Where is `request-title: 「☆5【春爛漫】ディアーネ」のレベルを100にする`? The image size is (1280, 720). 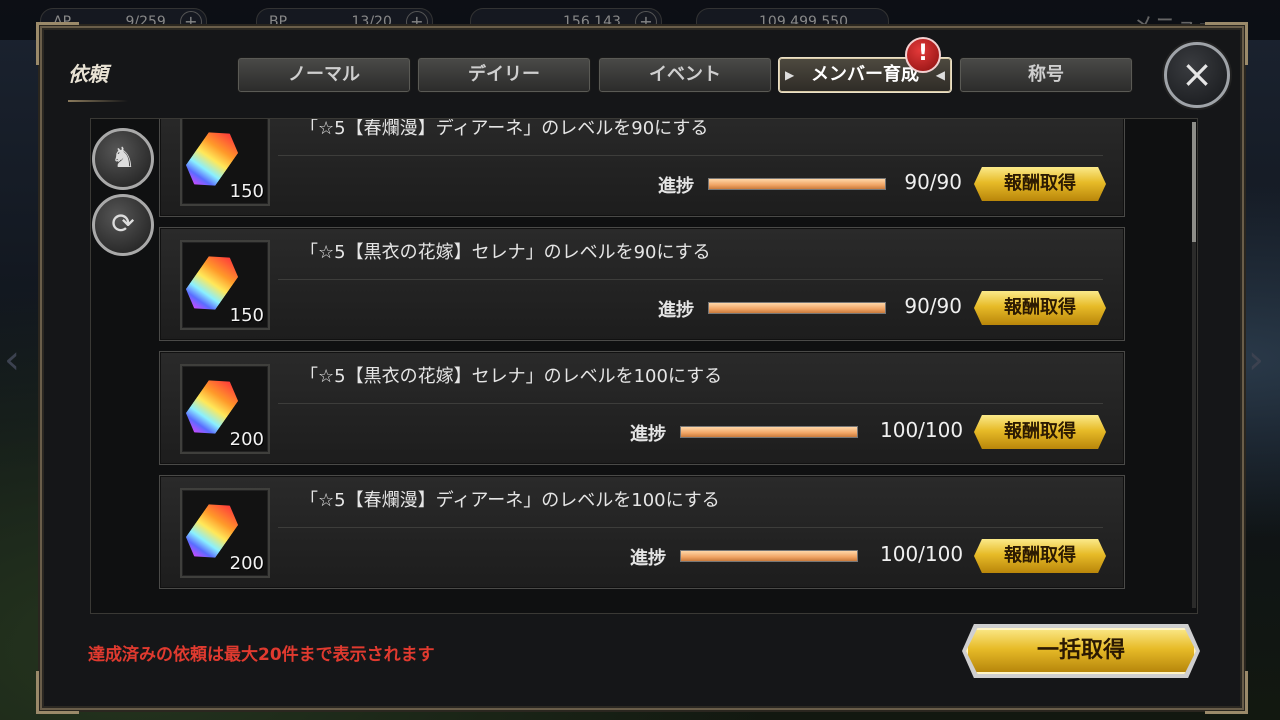 request-title: 「☆5【春爛漫】ディアーネ」のレベルを100にする is located at coordinates (510, 500).